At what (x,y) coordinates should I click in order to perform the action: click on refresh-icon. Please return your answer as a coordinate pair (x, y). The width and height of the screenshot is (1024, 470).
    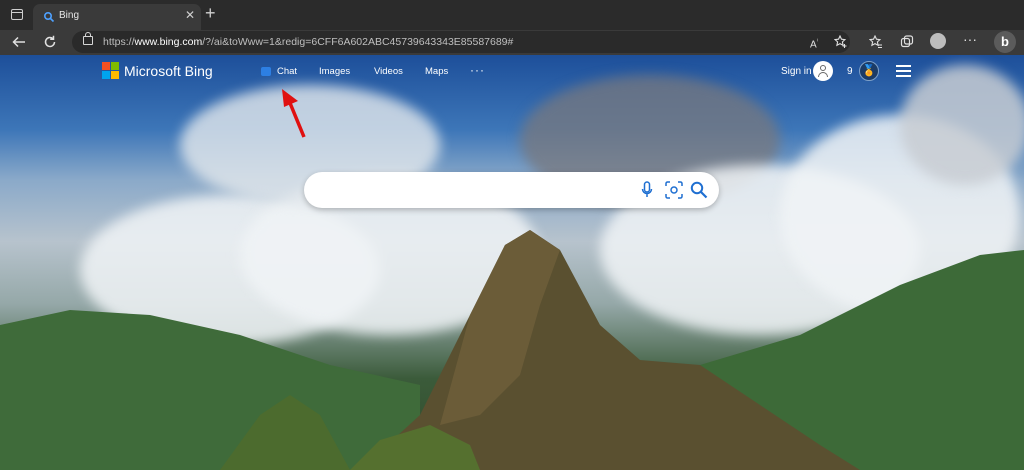
    Looking at the image, I should click on (50, 42).